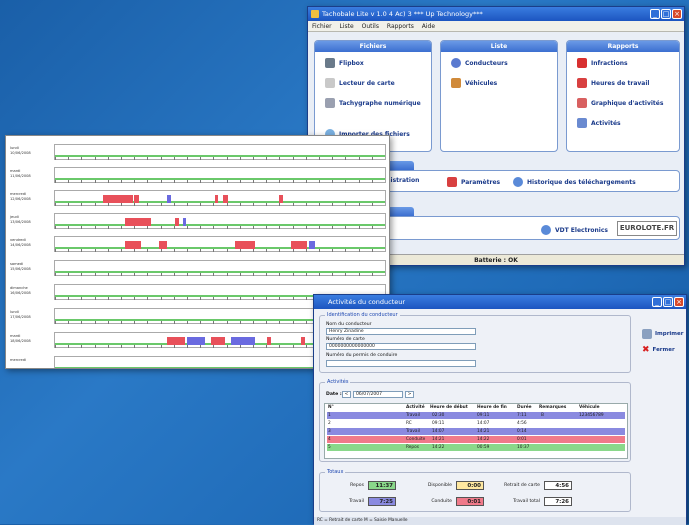 Image resolution: width=689 pixels, height=525 pixels. What do you see at coordinates (346, 394) in the screenshot?
I see `prev-date-button: <` at bounding box center [346, 394].